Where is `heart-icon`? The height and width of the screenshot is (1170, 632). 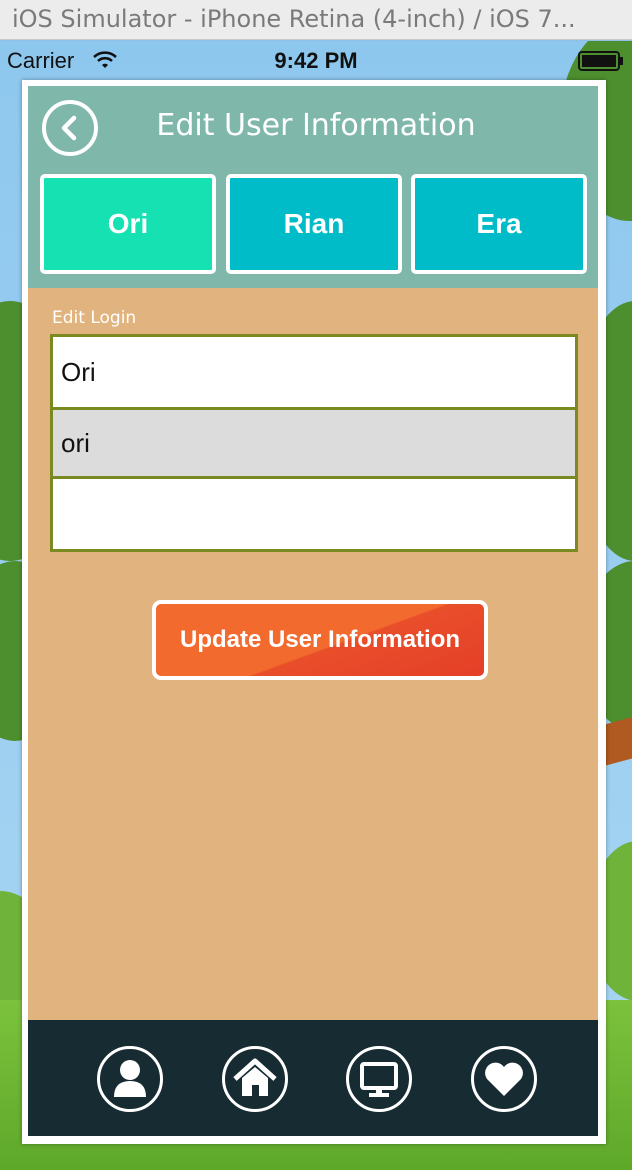
heart-icon is located at coordinates (504, 1079).